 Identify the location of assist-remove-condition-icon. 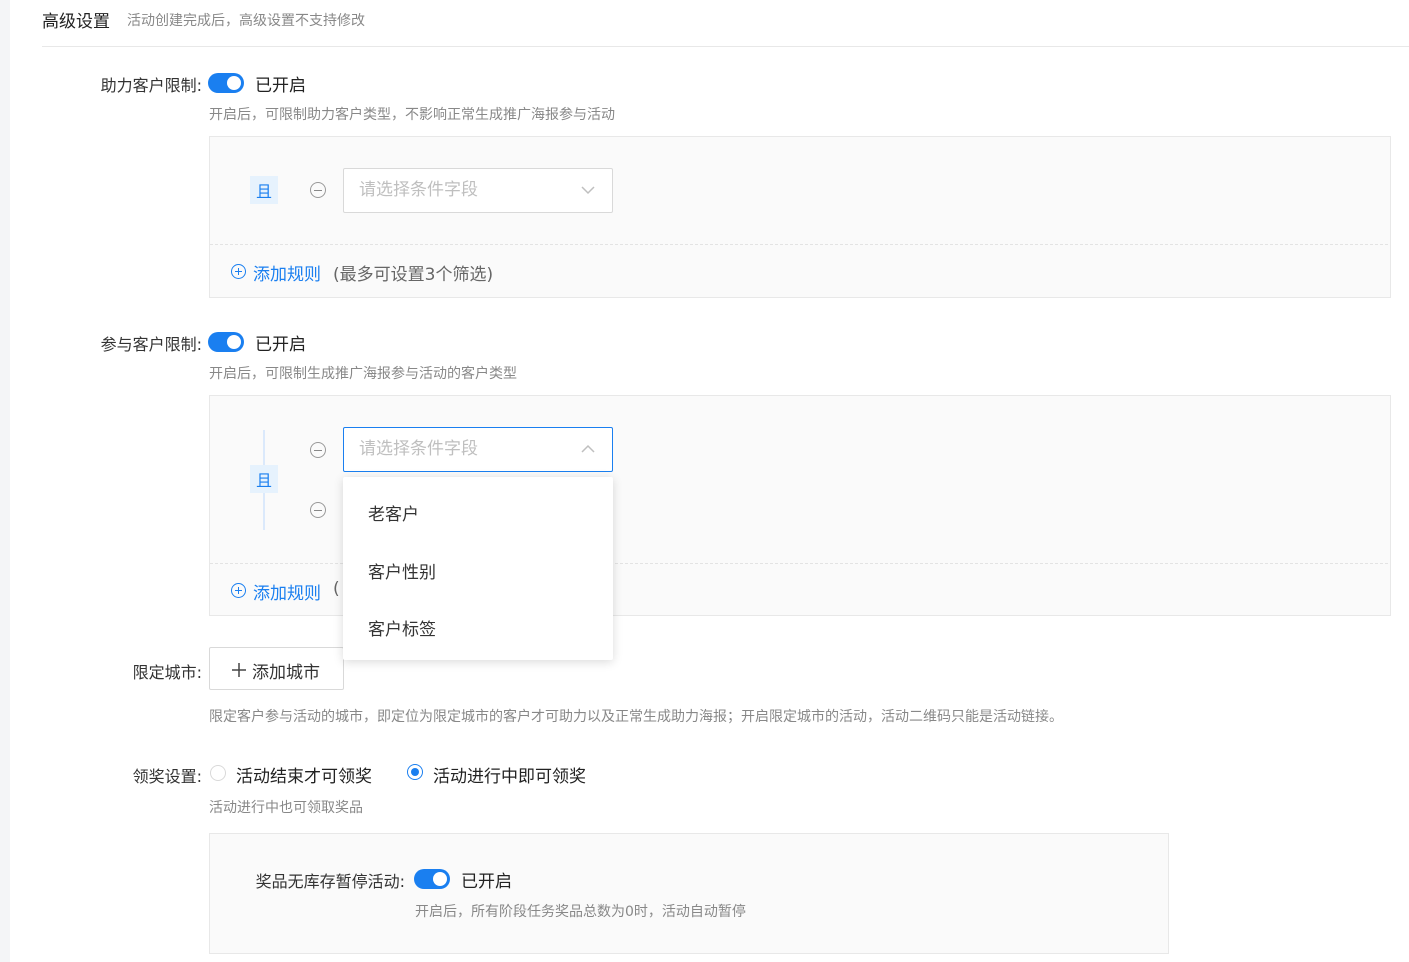
(318, 190).